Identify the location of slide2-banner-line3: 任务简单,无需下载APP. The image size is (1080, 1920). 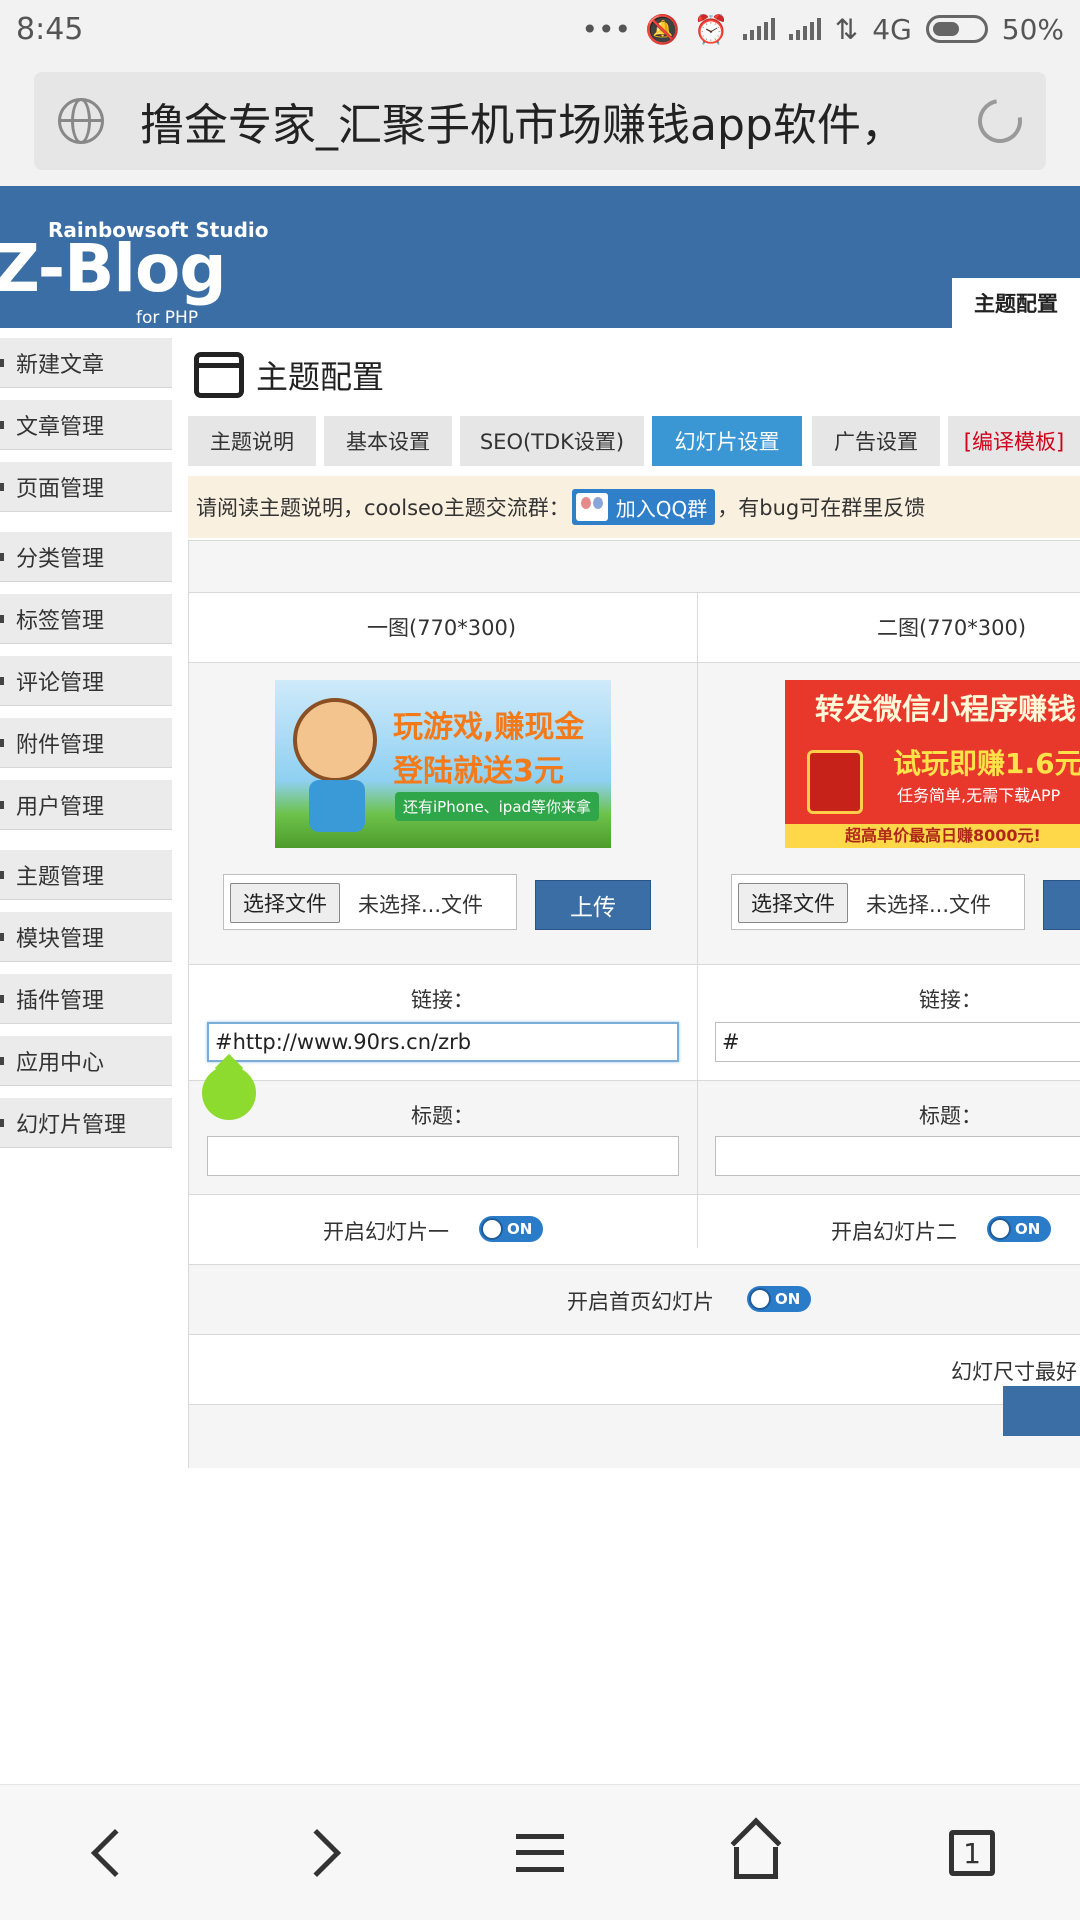
(979, 795).